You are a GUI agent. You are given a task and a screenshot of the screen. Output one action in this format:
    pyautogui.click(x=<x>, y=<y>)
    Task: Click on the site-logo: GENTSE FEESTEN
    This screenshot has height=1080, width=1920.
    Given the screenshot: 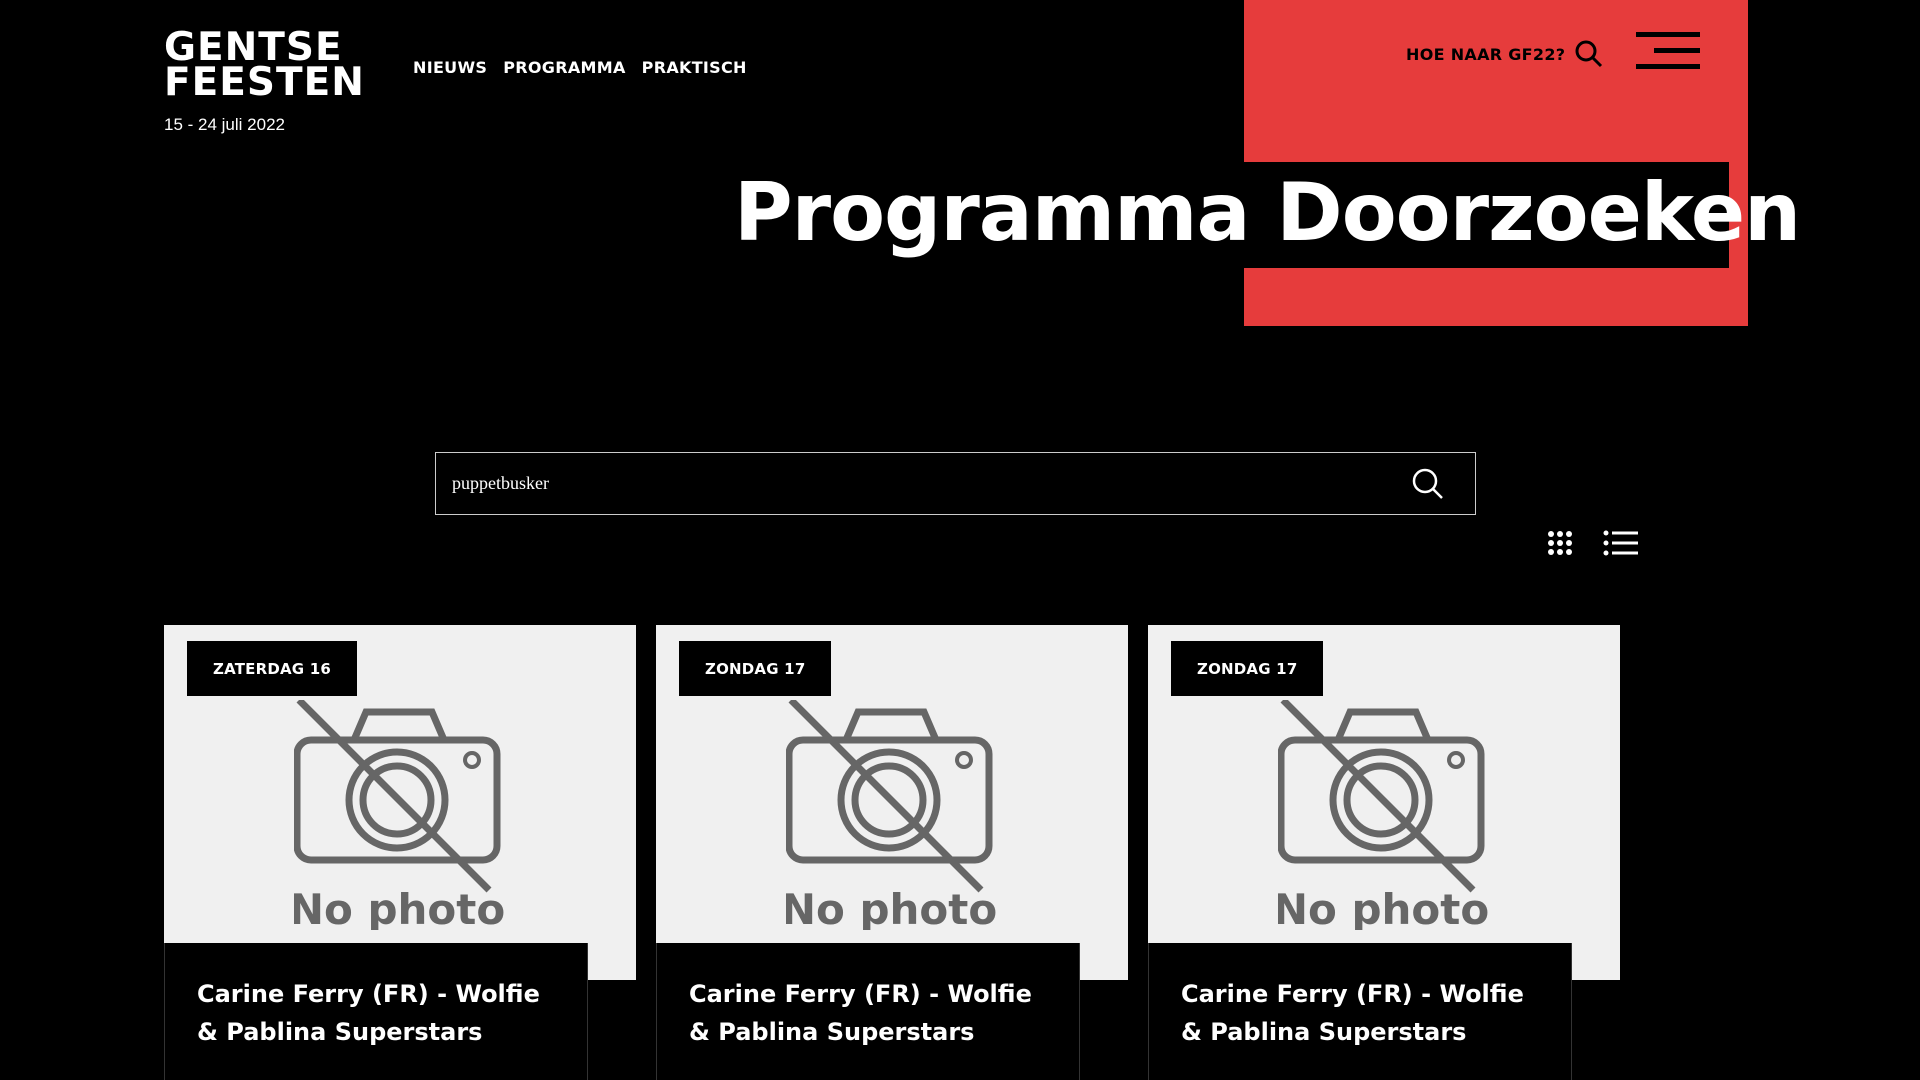 What is the action you would take?
    pyautogui.click(x=264, y=66)
    